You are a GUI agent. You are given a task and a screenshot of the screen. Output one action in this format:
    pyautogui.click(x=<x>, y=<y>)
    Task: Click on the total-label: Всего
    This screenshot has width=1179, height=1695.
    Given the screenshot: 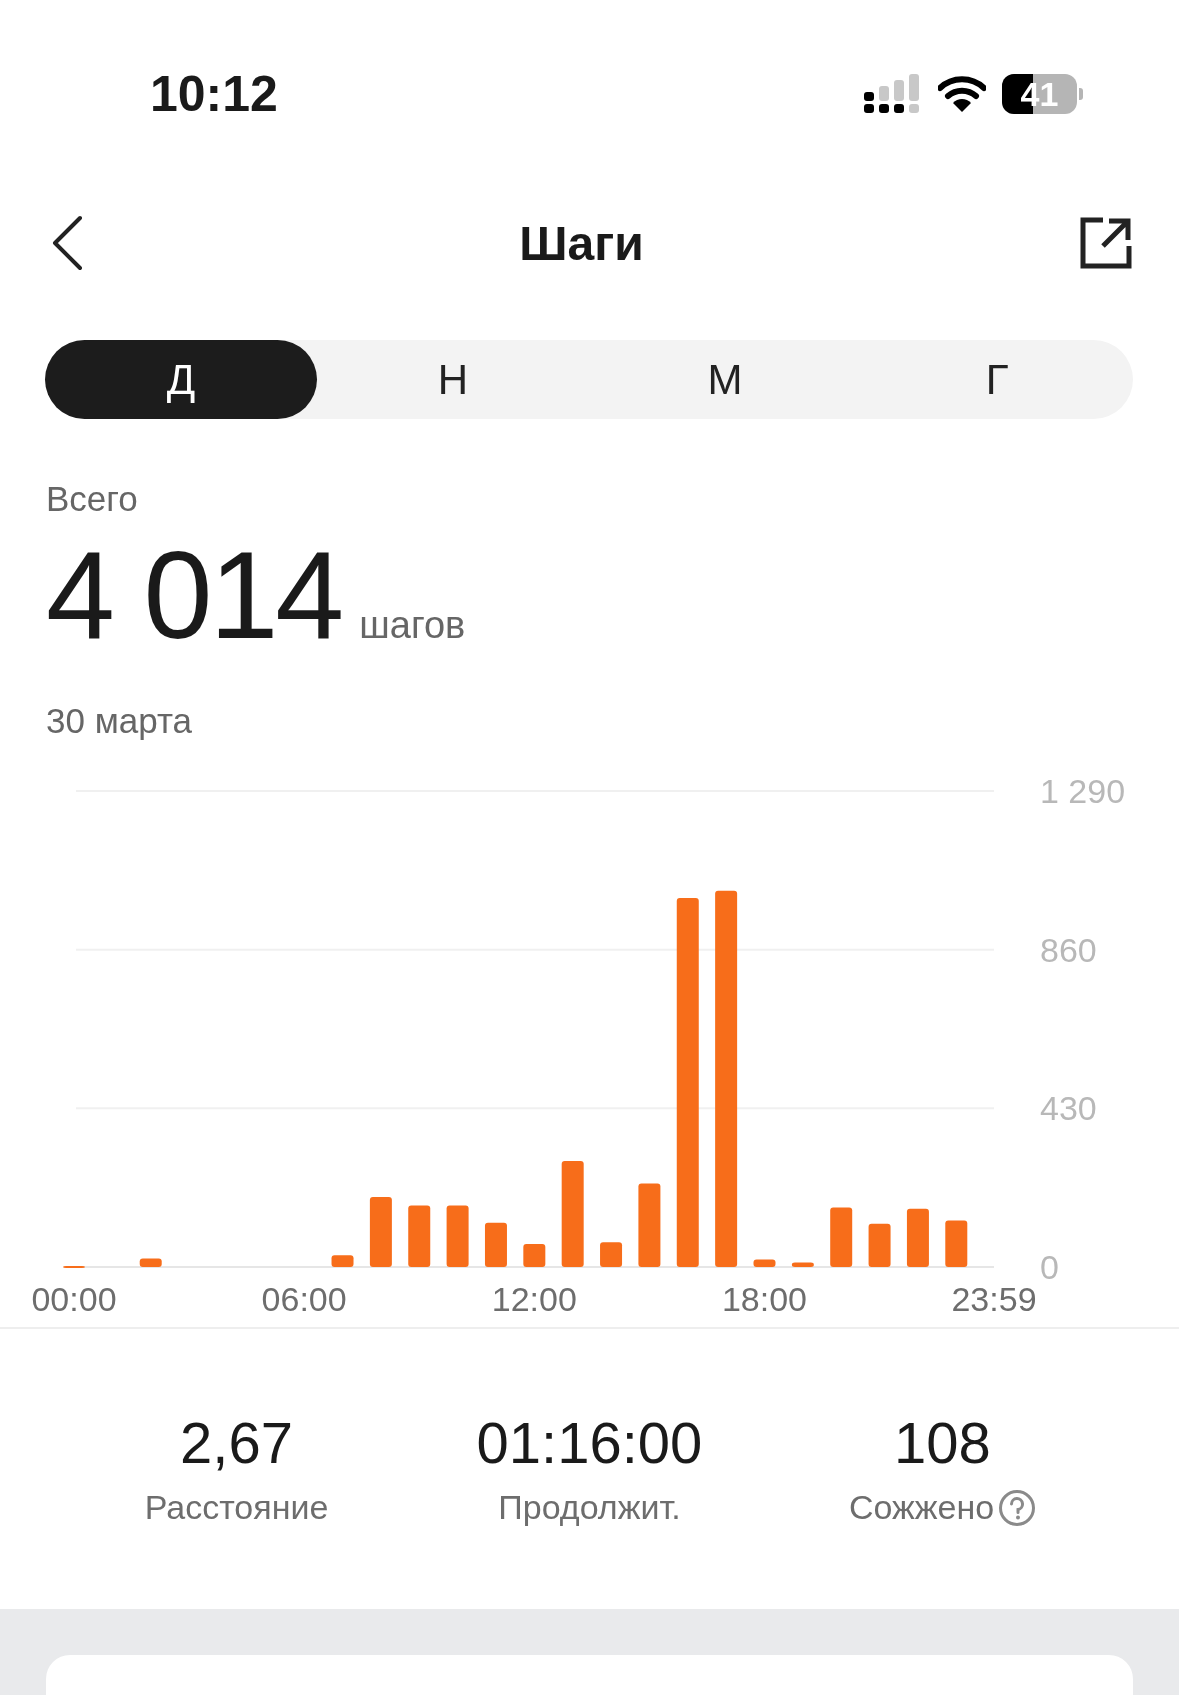 What is the action you would take?
    pyautogui.click(x=92, y=499)
    